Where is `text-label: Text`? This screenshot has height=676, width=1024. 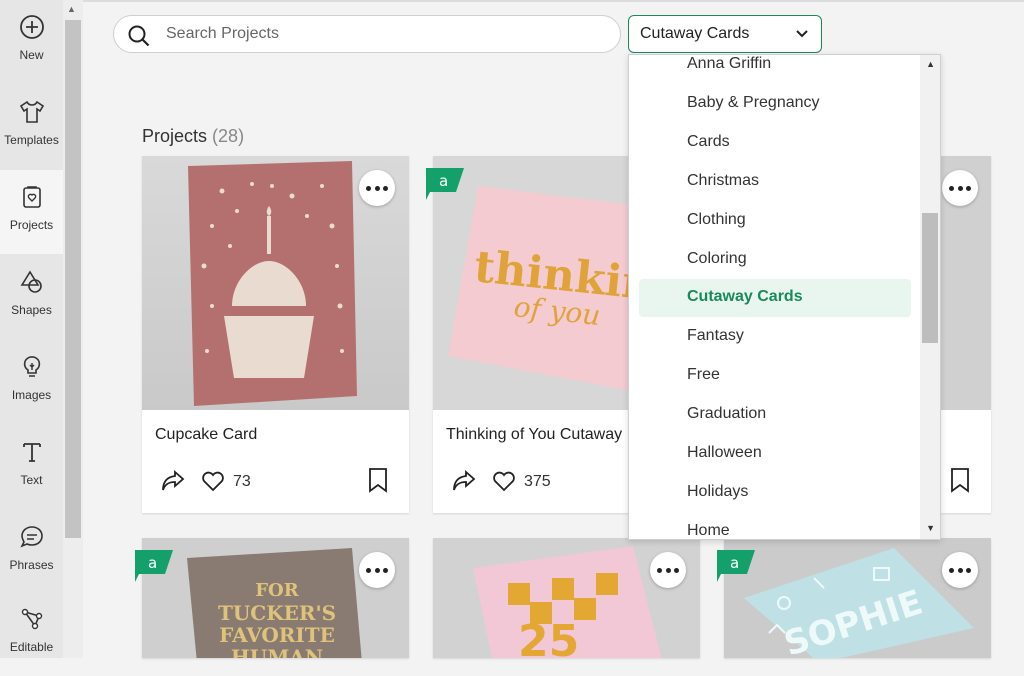 text-label: Text is located at coordinates (31, 480).